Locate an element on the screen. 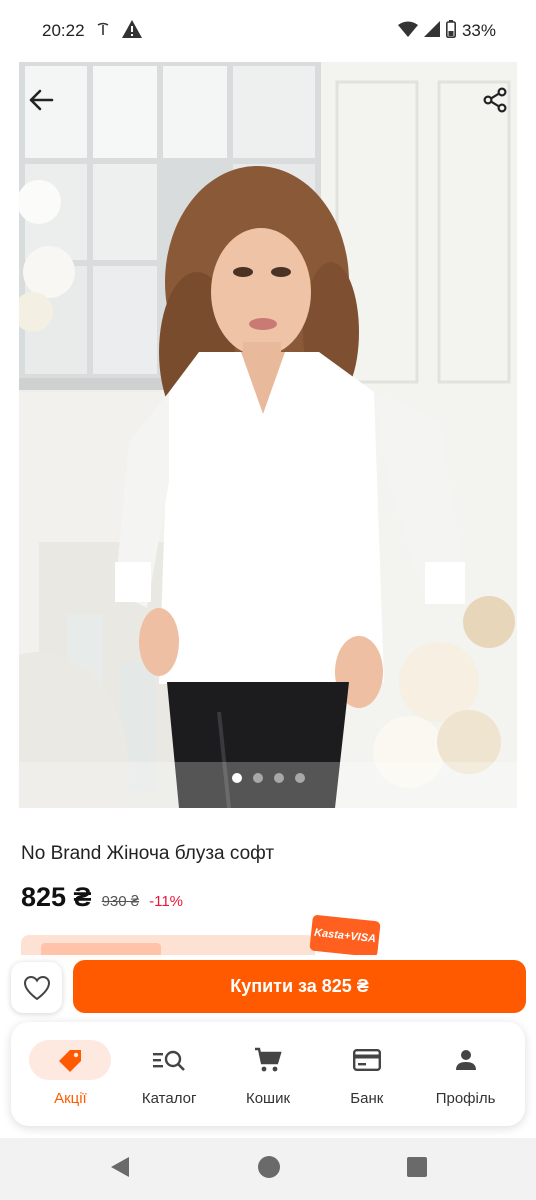 This screenshot has height=1200, width=536. sale-tag-icon is located at coordinates (70, 1061).